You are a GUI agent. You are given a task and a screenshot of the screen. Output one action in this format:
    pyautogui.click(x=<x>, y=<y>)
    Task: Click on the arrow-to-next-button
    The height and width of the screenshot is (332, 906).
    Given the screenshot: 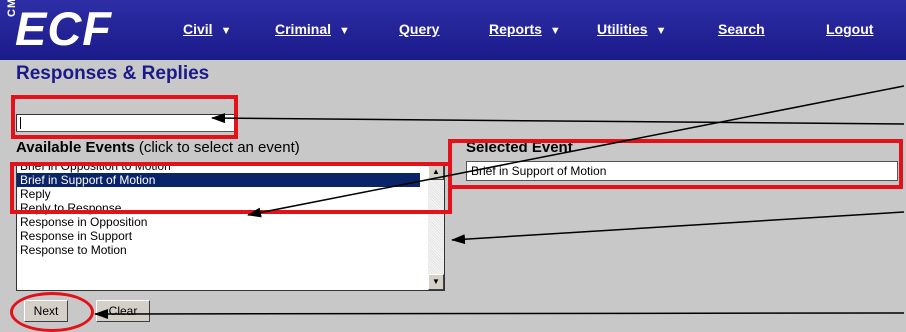 What is the action you would take?
    pyautogui.click(x=499, y=313)
    